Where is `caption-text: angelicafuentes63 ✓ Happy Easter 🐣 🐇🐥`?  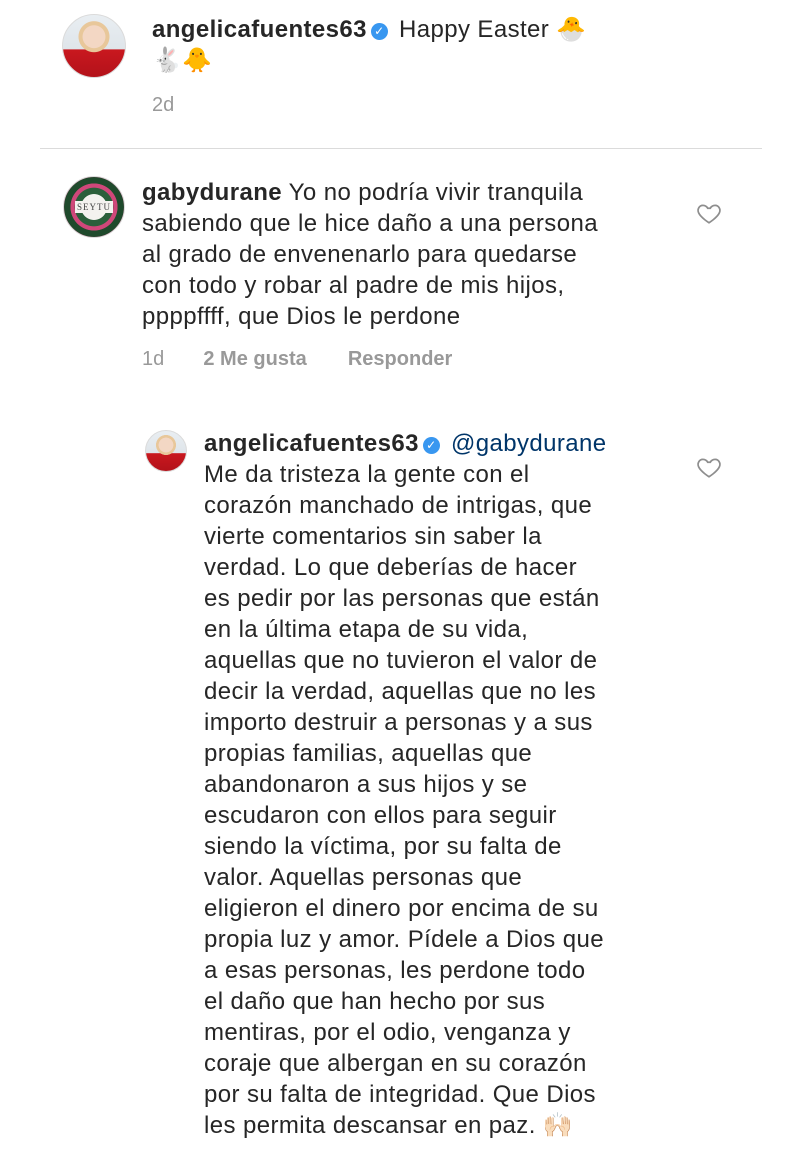
caption-text: angelicafuentes63 ✓ Happy Easter 🐣 🐇🐥 is located at coordinates (452, 45).